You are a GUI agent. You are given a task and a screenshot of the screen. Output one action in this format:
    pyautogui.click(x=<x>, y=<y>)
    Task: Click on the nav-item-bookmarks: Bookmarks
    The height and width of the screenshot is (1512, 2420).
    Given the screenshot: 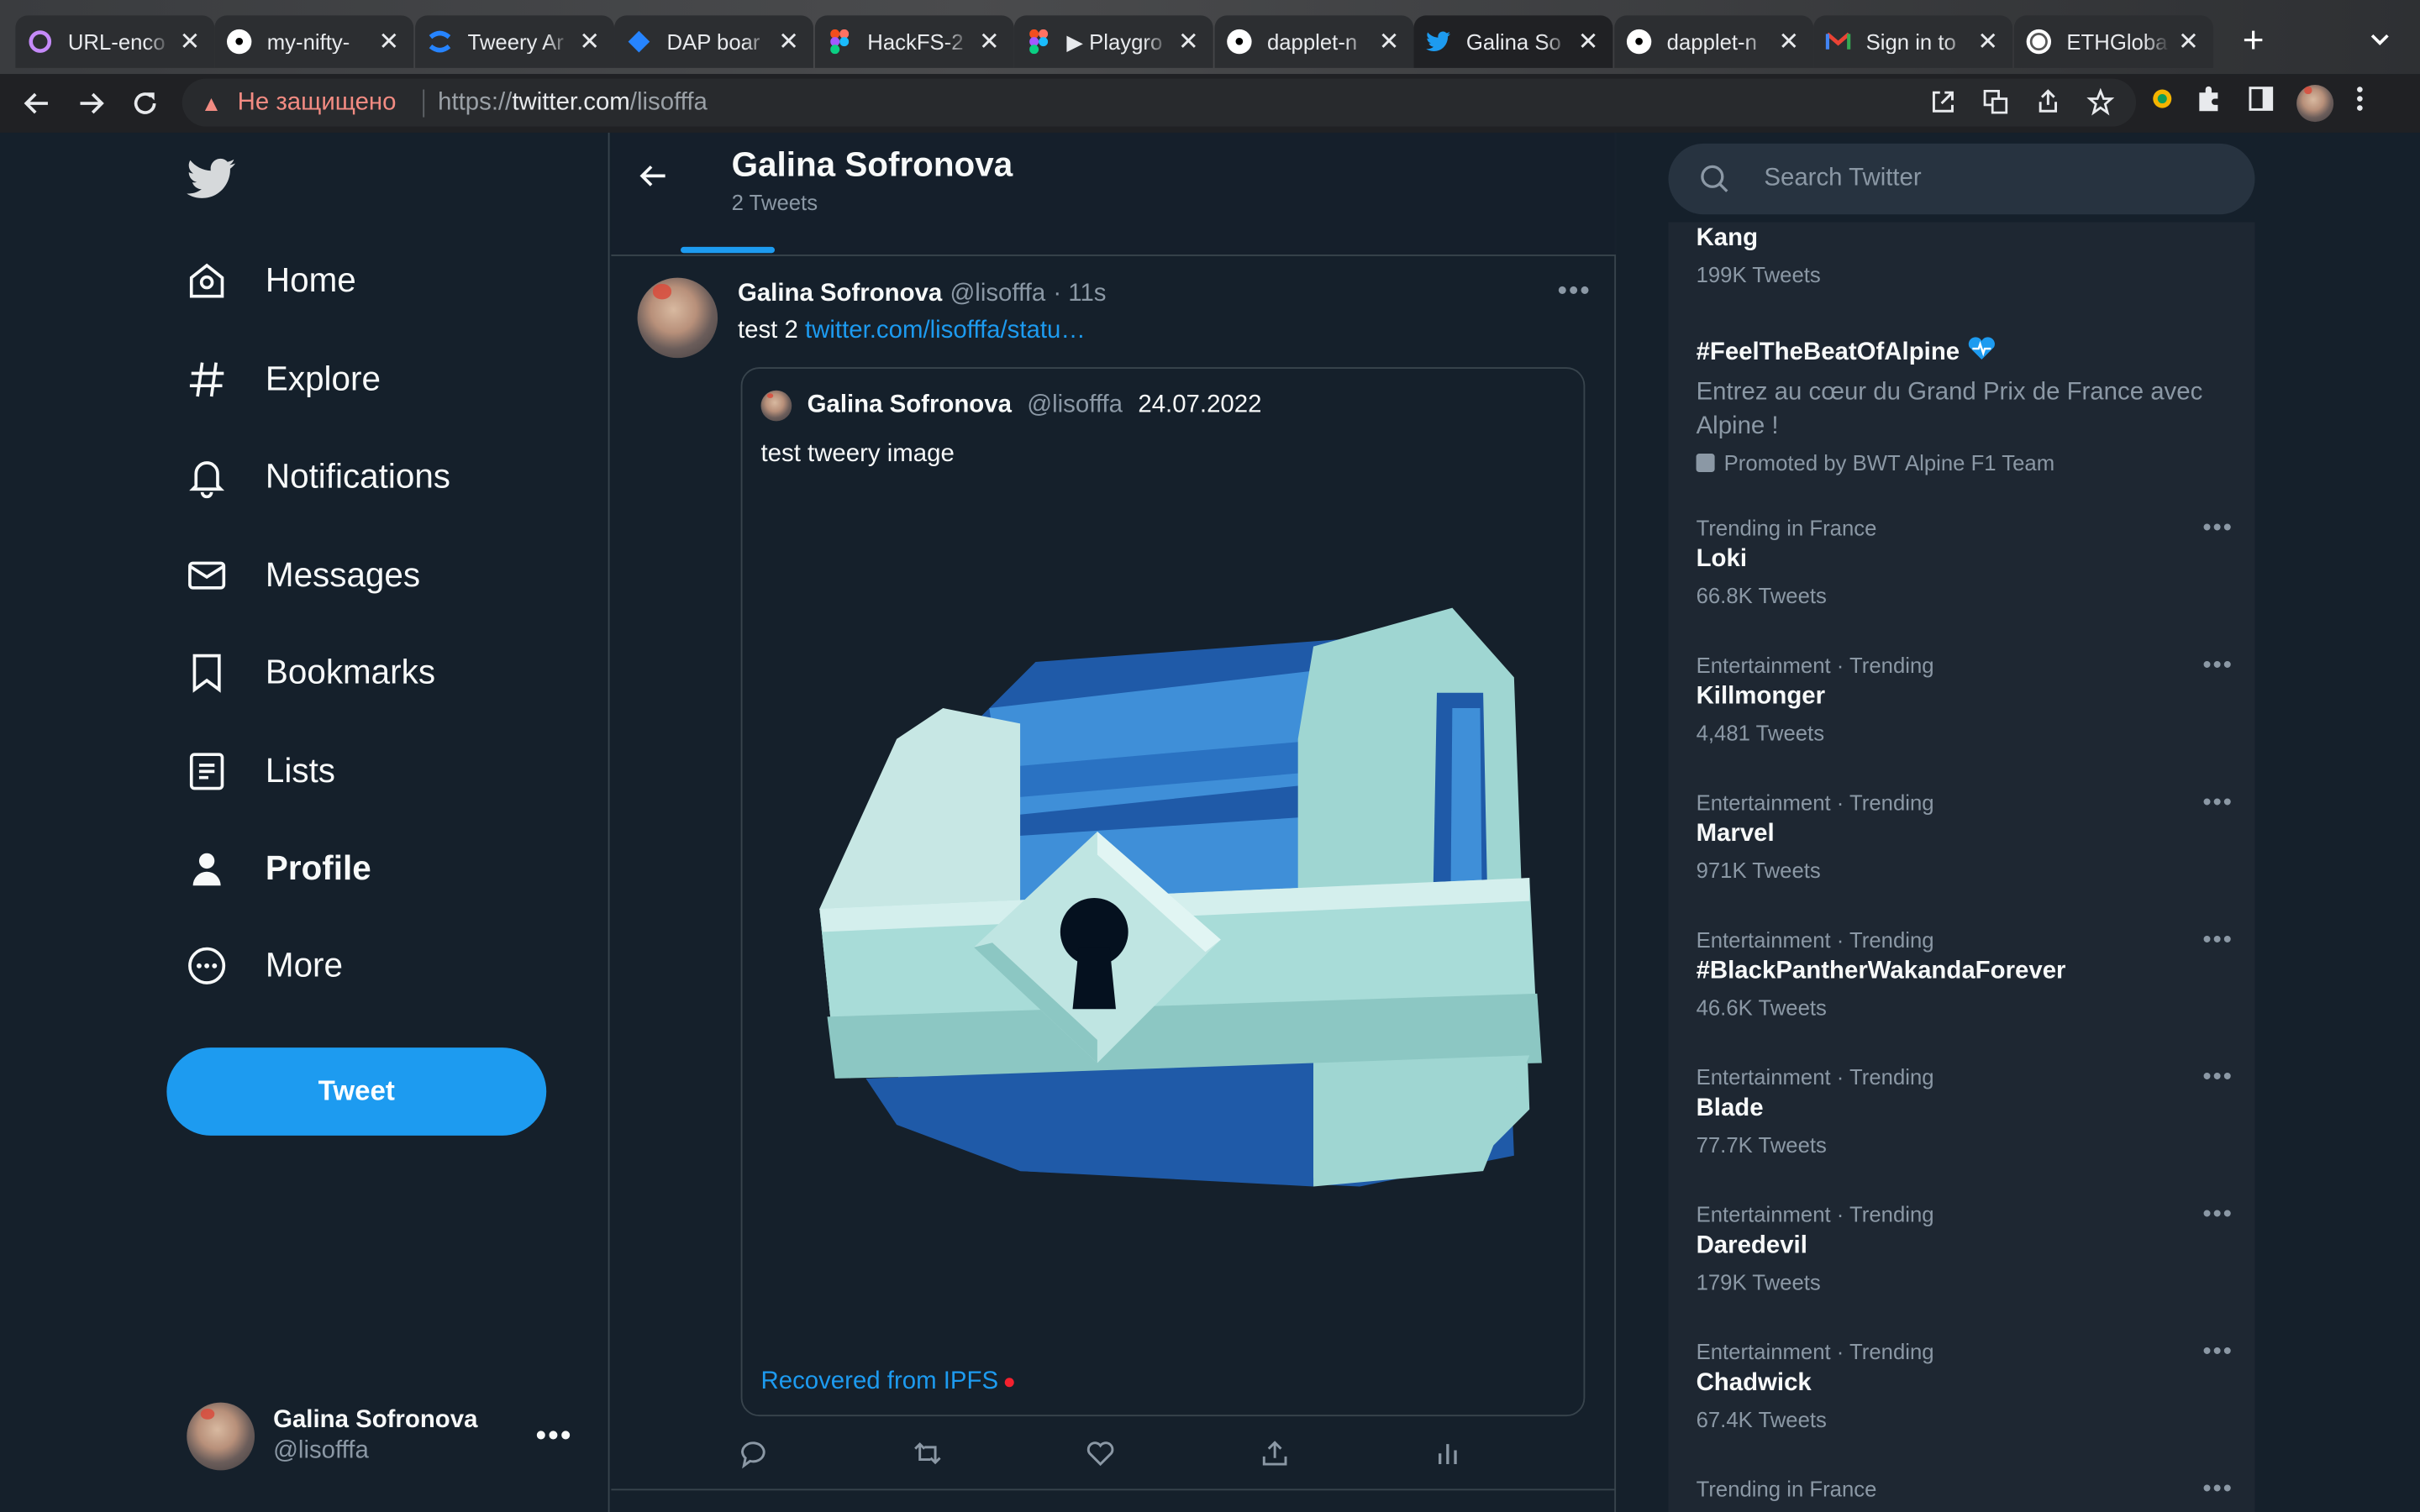 What is the action you would take?
    pyautogui.click(x=310, y=672)
    